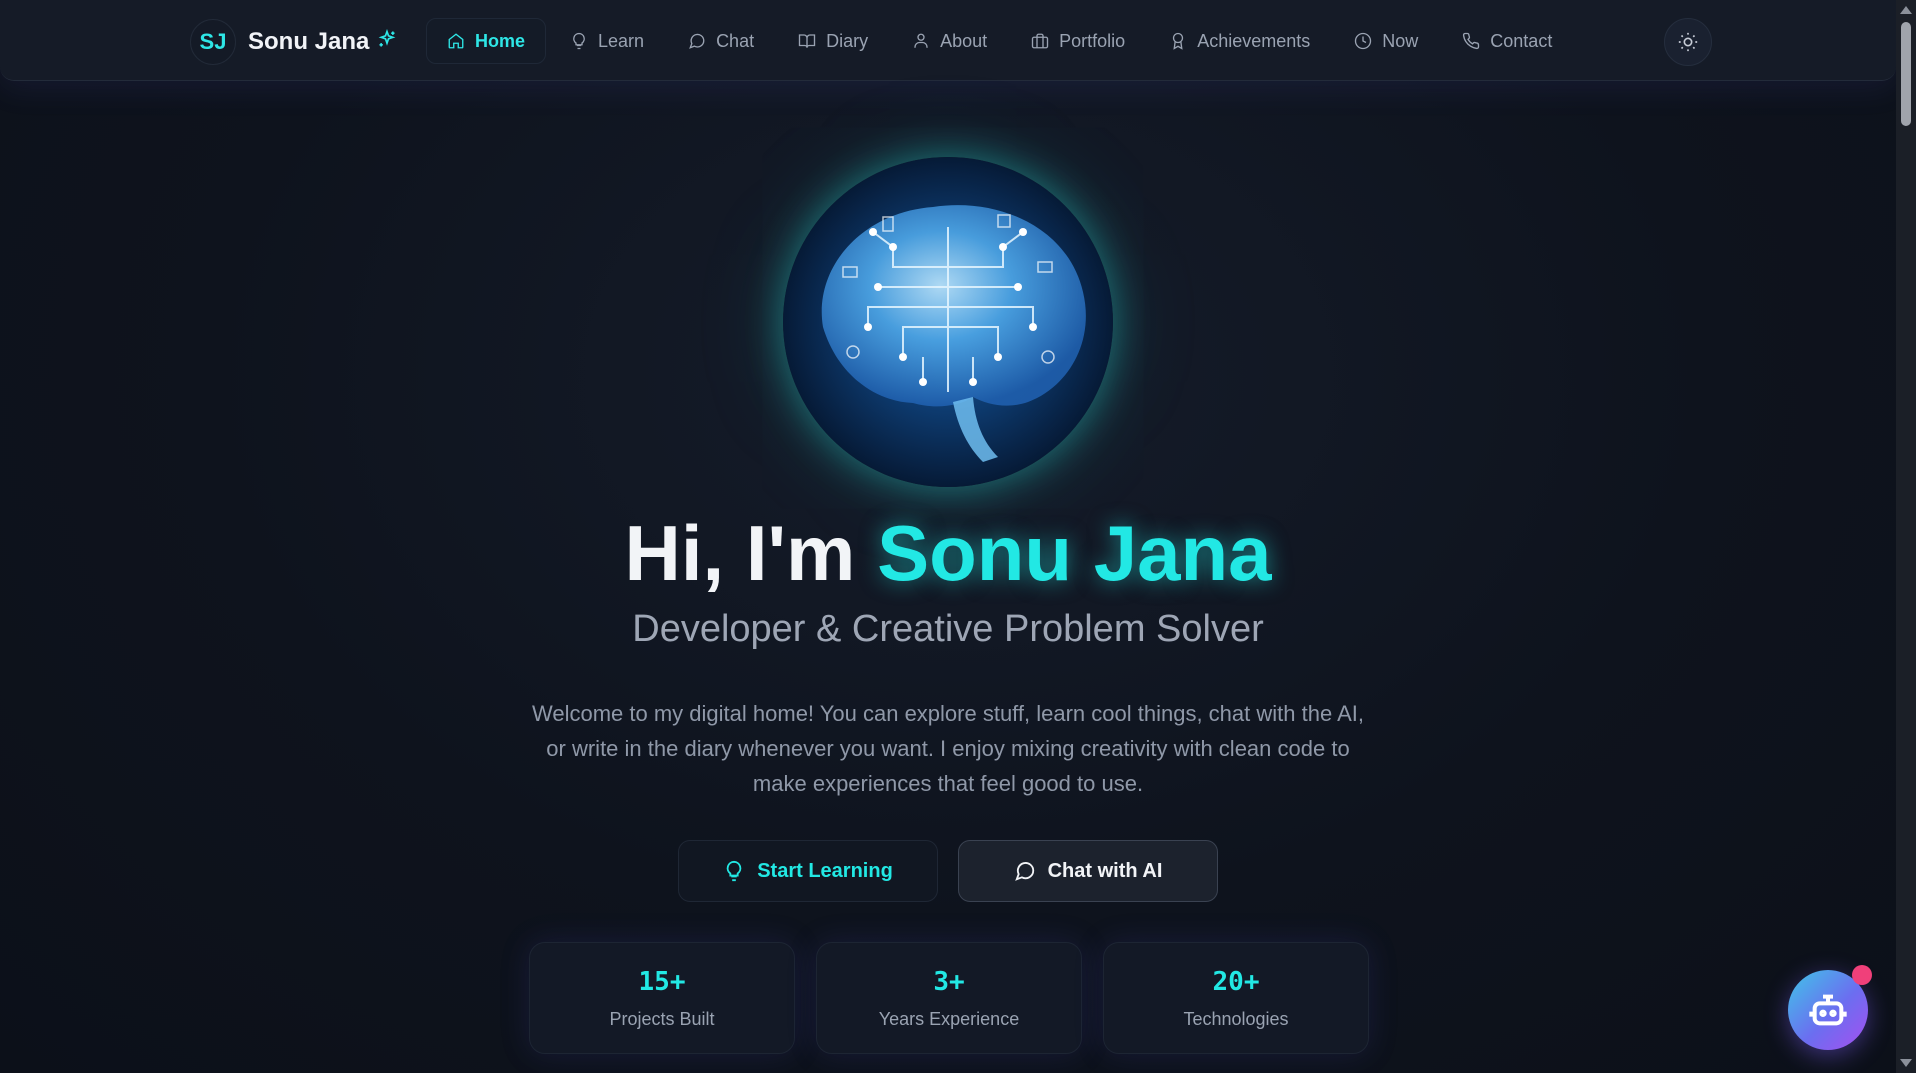 This screenshot has width=1916, height=1073. I want to click on hero-title-prefix: Hi, I'm, so click(751, 553).